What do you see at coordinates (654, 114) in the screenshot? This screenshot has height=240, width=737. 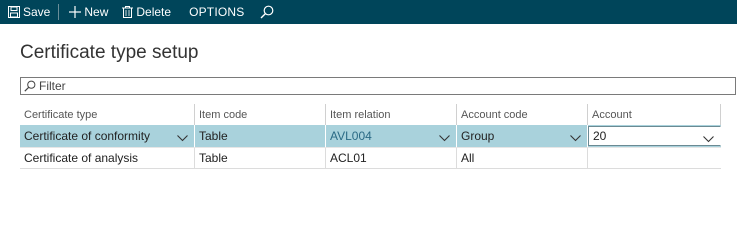 I see `column-header-account: Account` at bounding box center [654, 114].